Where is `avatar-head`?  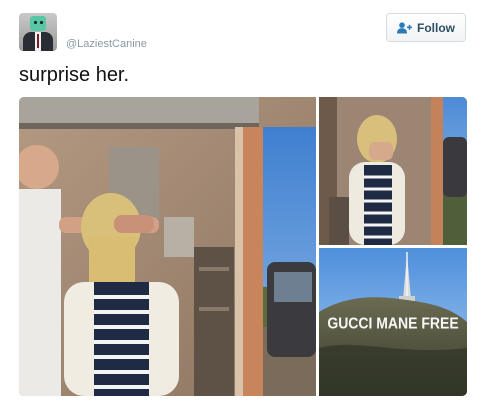 avatar-head is located at coordinates (38, 23).